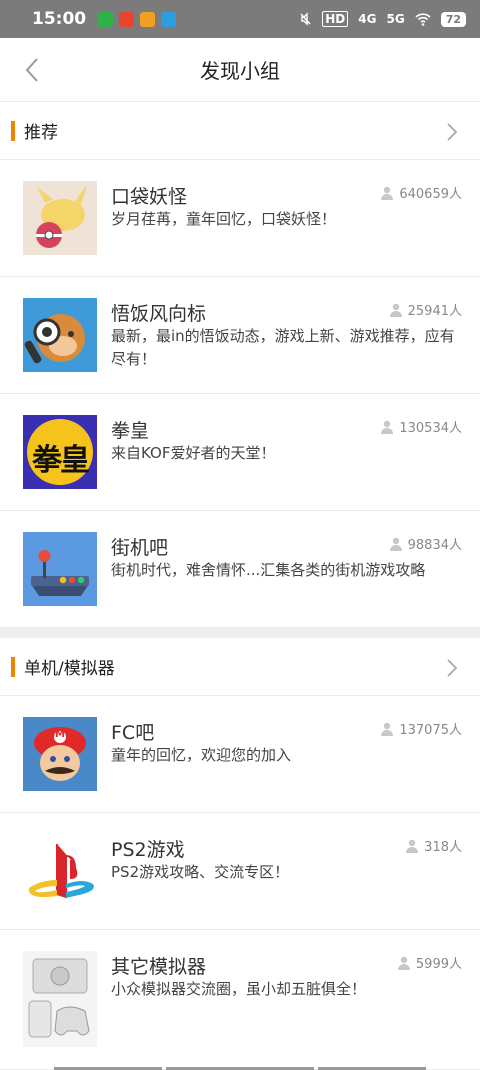  What do you see at coordinates (200, 872) in the screenshot?
I see `group-description: PS2游戏攻略、交流专区！` at bounding box center [200, 872].